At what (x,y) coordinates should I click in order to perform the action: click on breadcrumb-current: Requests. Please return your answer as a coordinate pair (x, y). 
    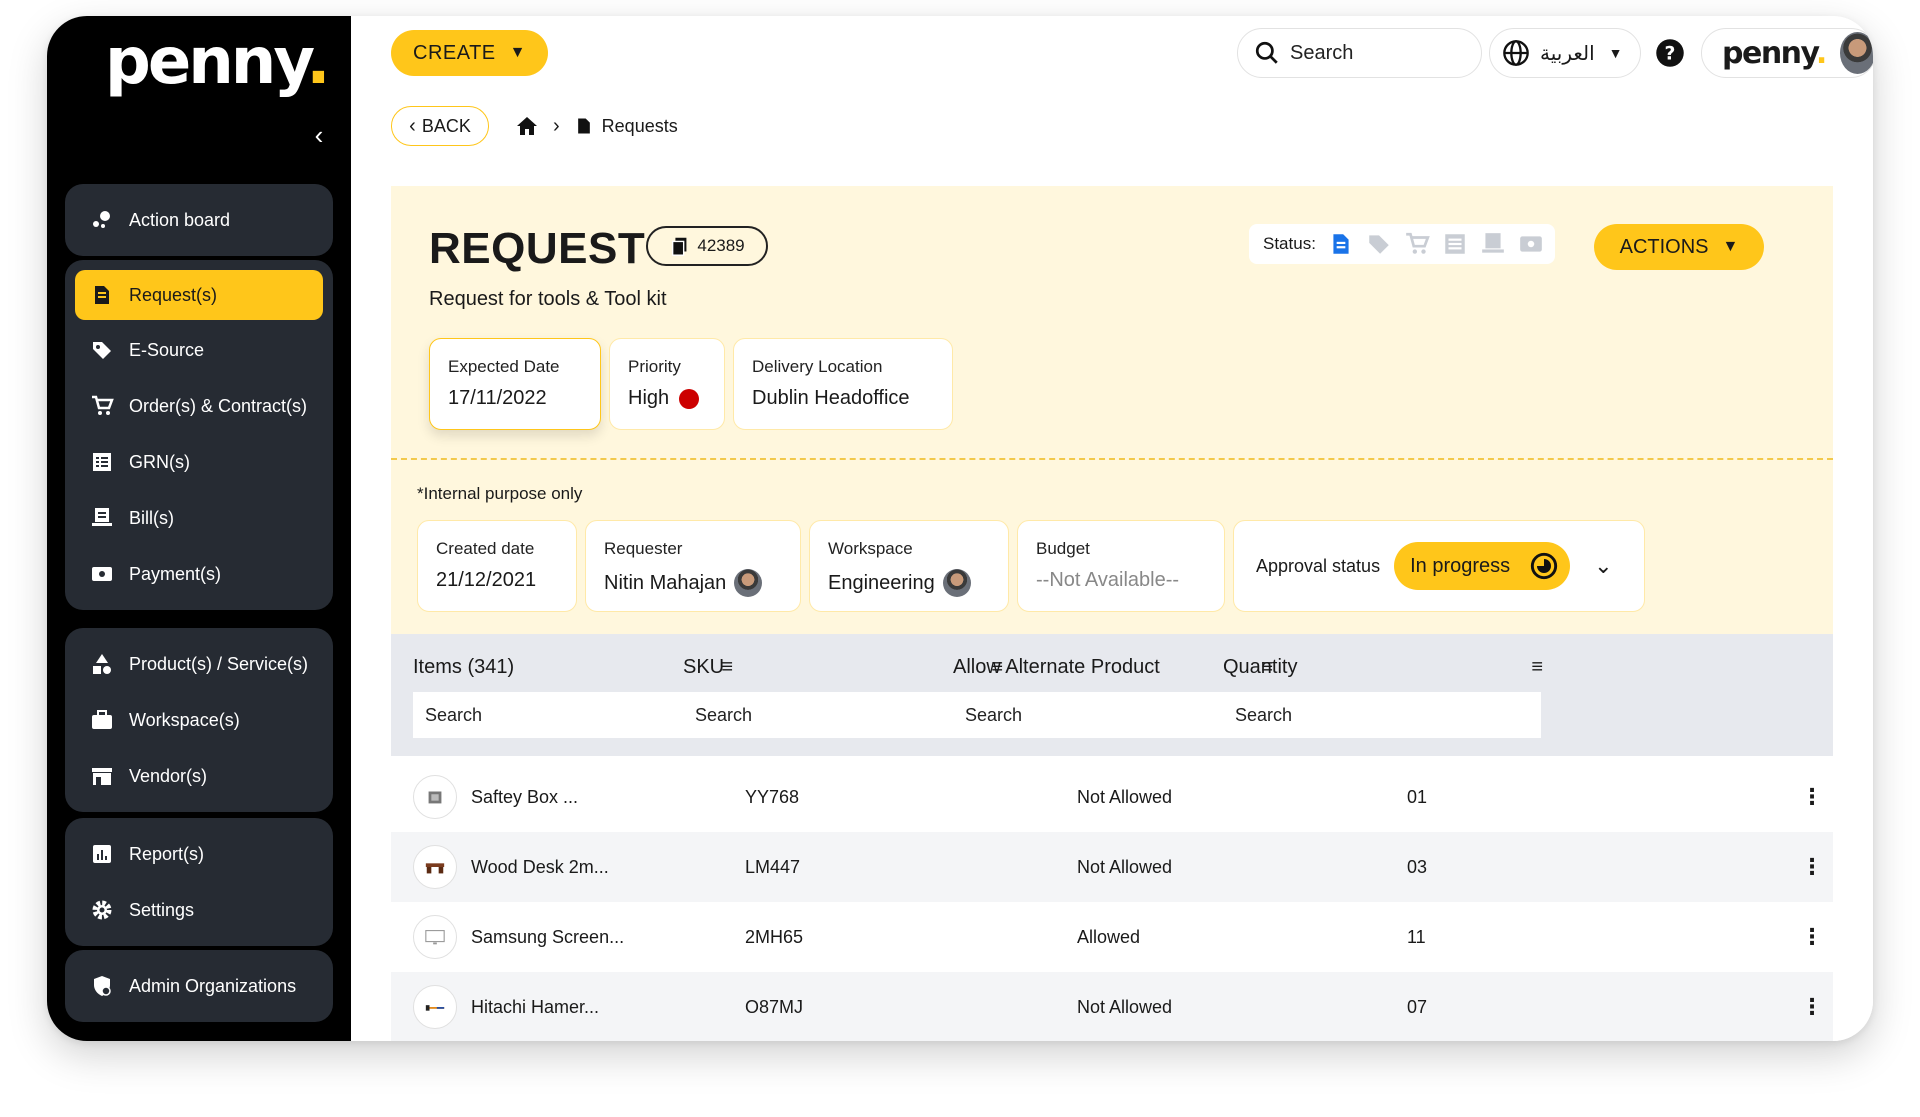
    Looking at the image, I should click on (640, 126).